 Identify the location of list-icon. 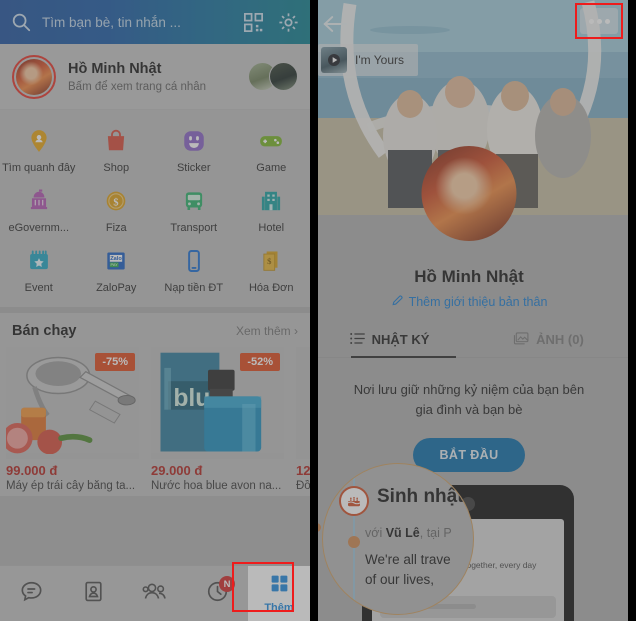
(357, 340).